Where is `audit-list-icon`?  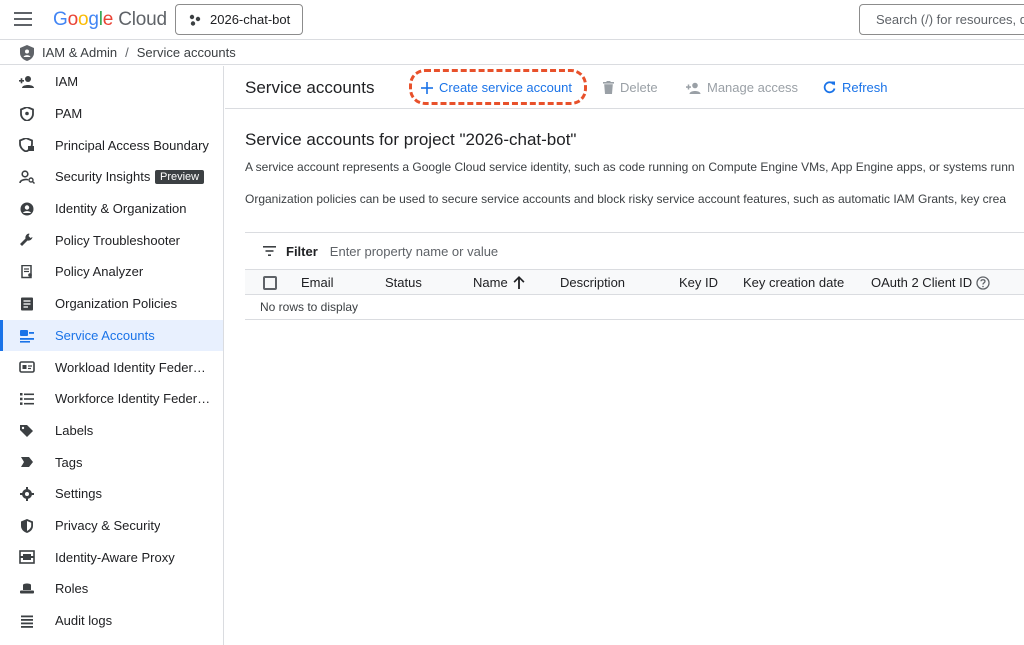 audit-list-icon is located at coordinates (27, 621).